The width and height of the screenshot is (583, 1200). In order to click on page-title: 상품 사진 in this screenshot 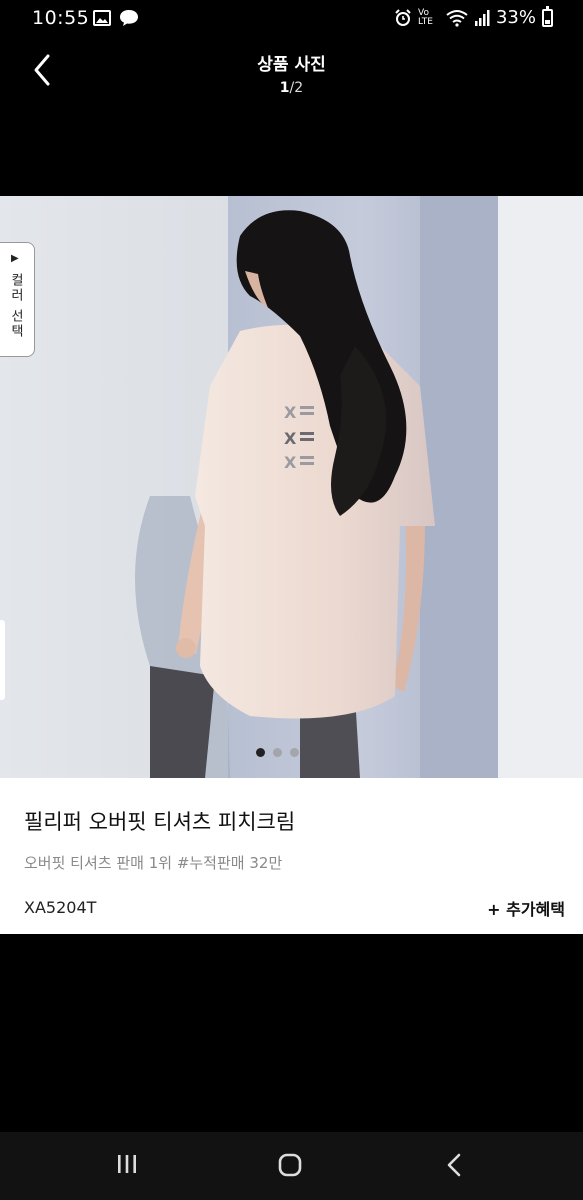, I will do `click(291, 65)`.